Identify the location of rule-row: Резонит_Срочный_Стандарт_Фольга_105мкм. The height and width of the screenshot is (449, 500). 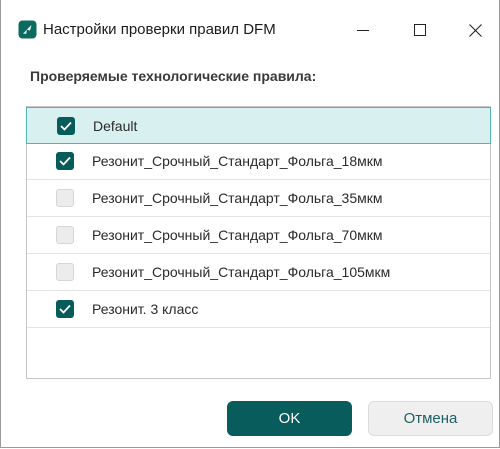
(258, 272).